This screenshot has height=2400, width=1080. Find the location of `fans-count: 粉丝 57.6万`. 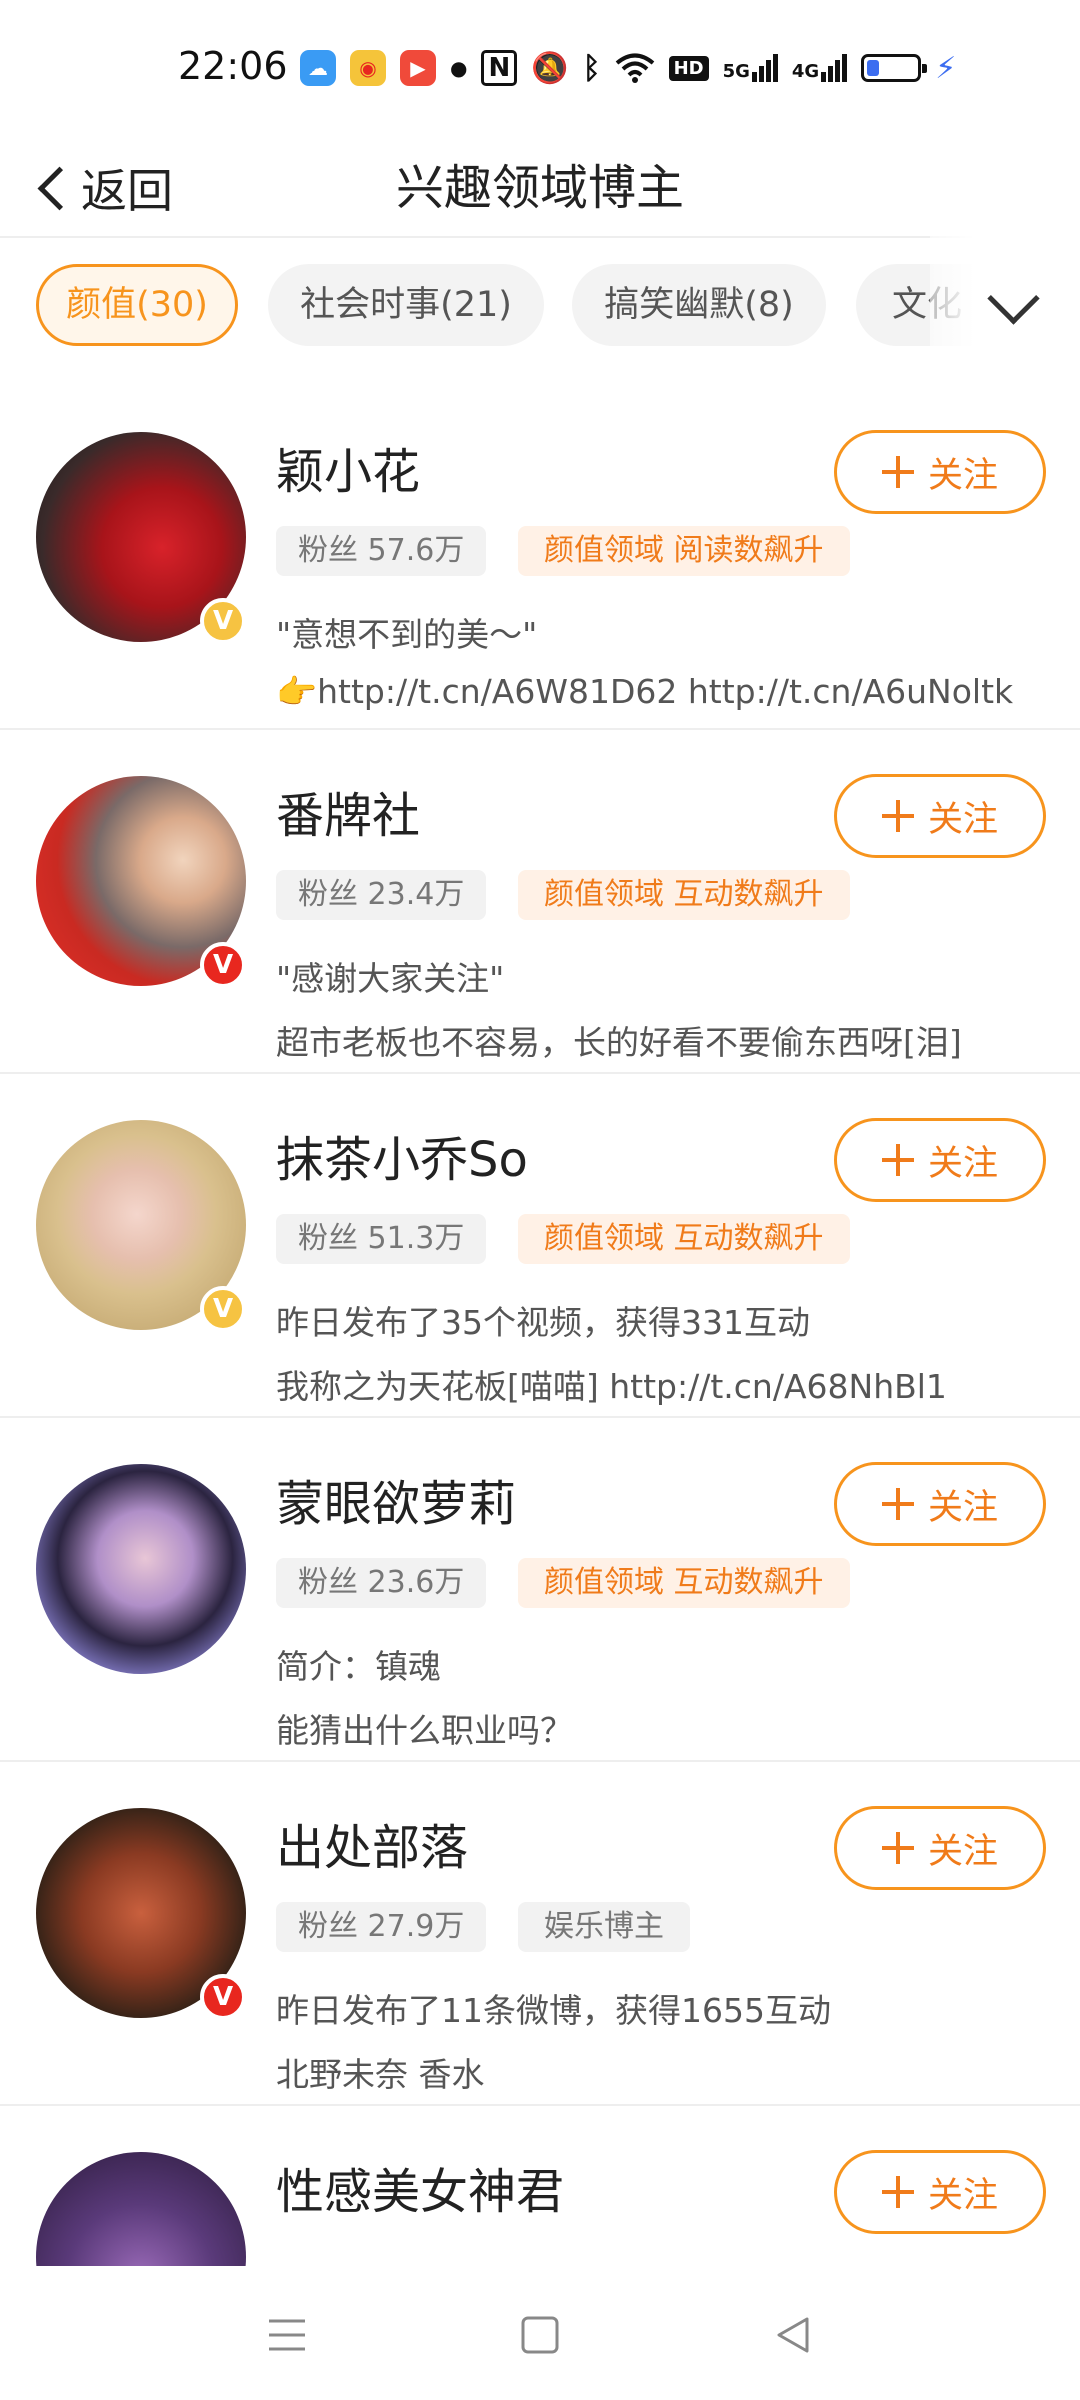

fans-count: 粉丝 57.6万 is located at coordinates (381, 551).